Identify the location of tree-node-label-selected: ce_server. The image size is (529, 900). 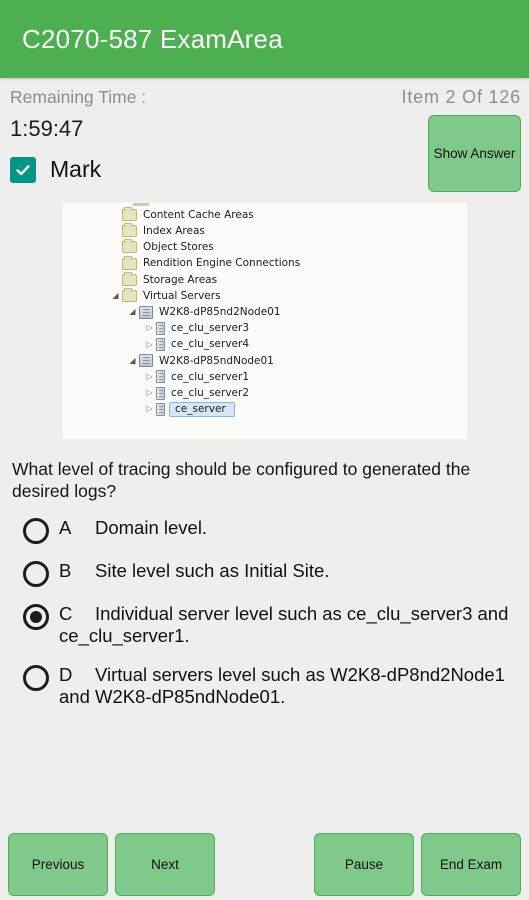
(202, 409).